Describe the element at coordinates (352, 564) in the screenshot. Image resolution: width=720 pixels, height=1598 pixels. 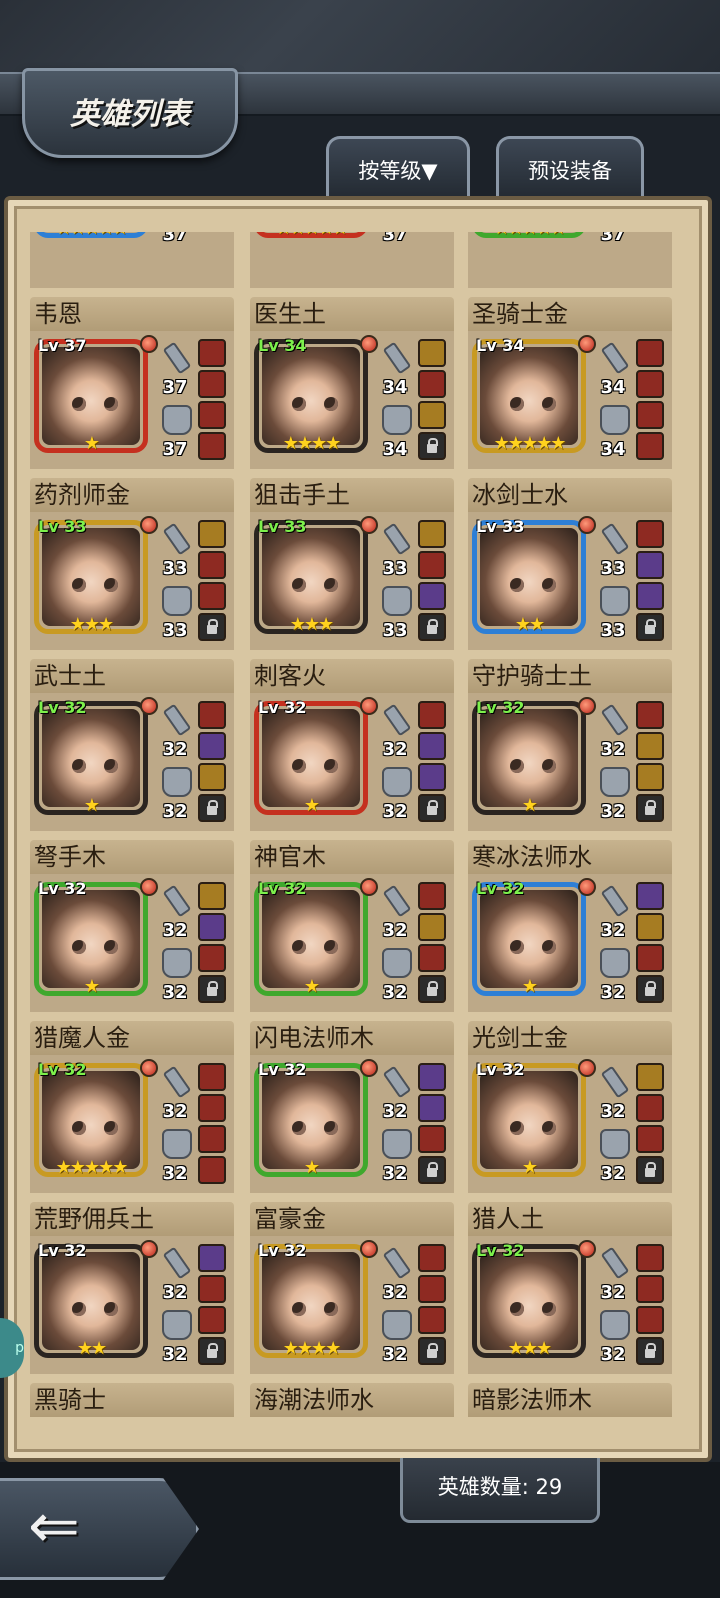
I see `hero-card: 狙击手土 Lv 33 ★★★ 33 33` at that location.